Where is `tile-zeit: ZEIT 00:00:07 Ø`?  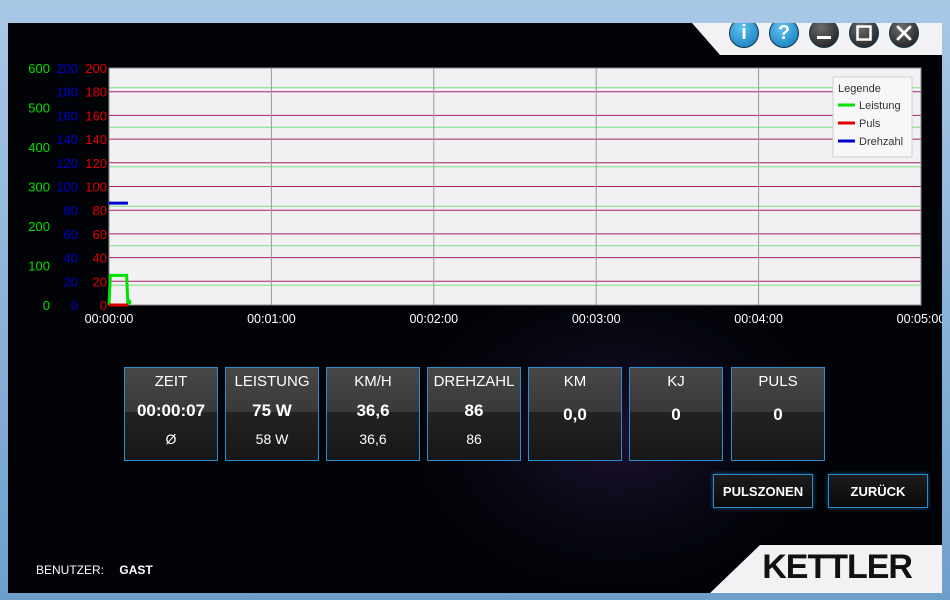 tile-zeit: ZEIT 00:00:07 Ø is located at coordinates (171, 414).